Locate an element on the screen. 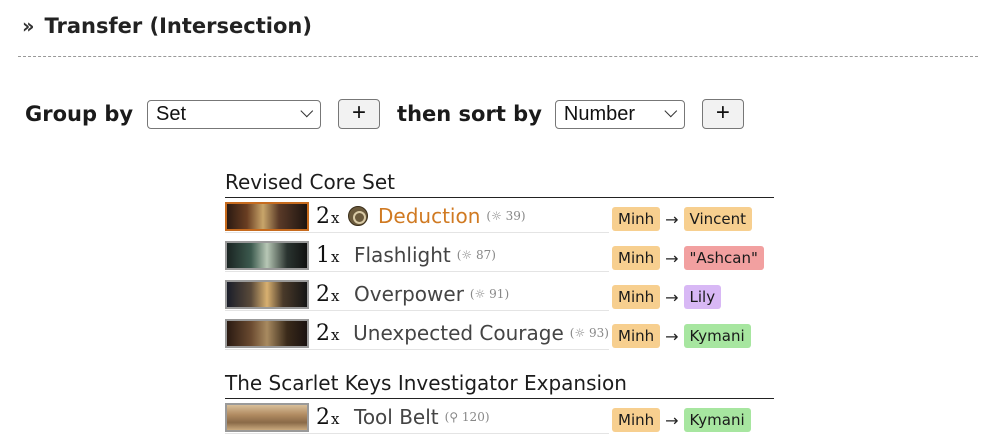 This screenshot has height=448, width=1000. to-player-badge: Lily is located at coordinates (702, 297).